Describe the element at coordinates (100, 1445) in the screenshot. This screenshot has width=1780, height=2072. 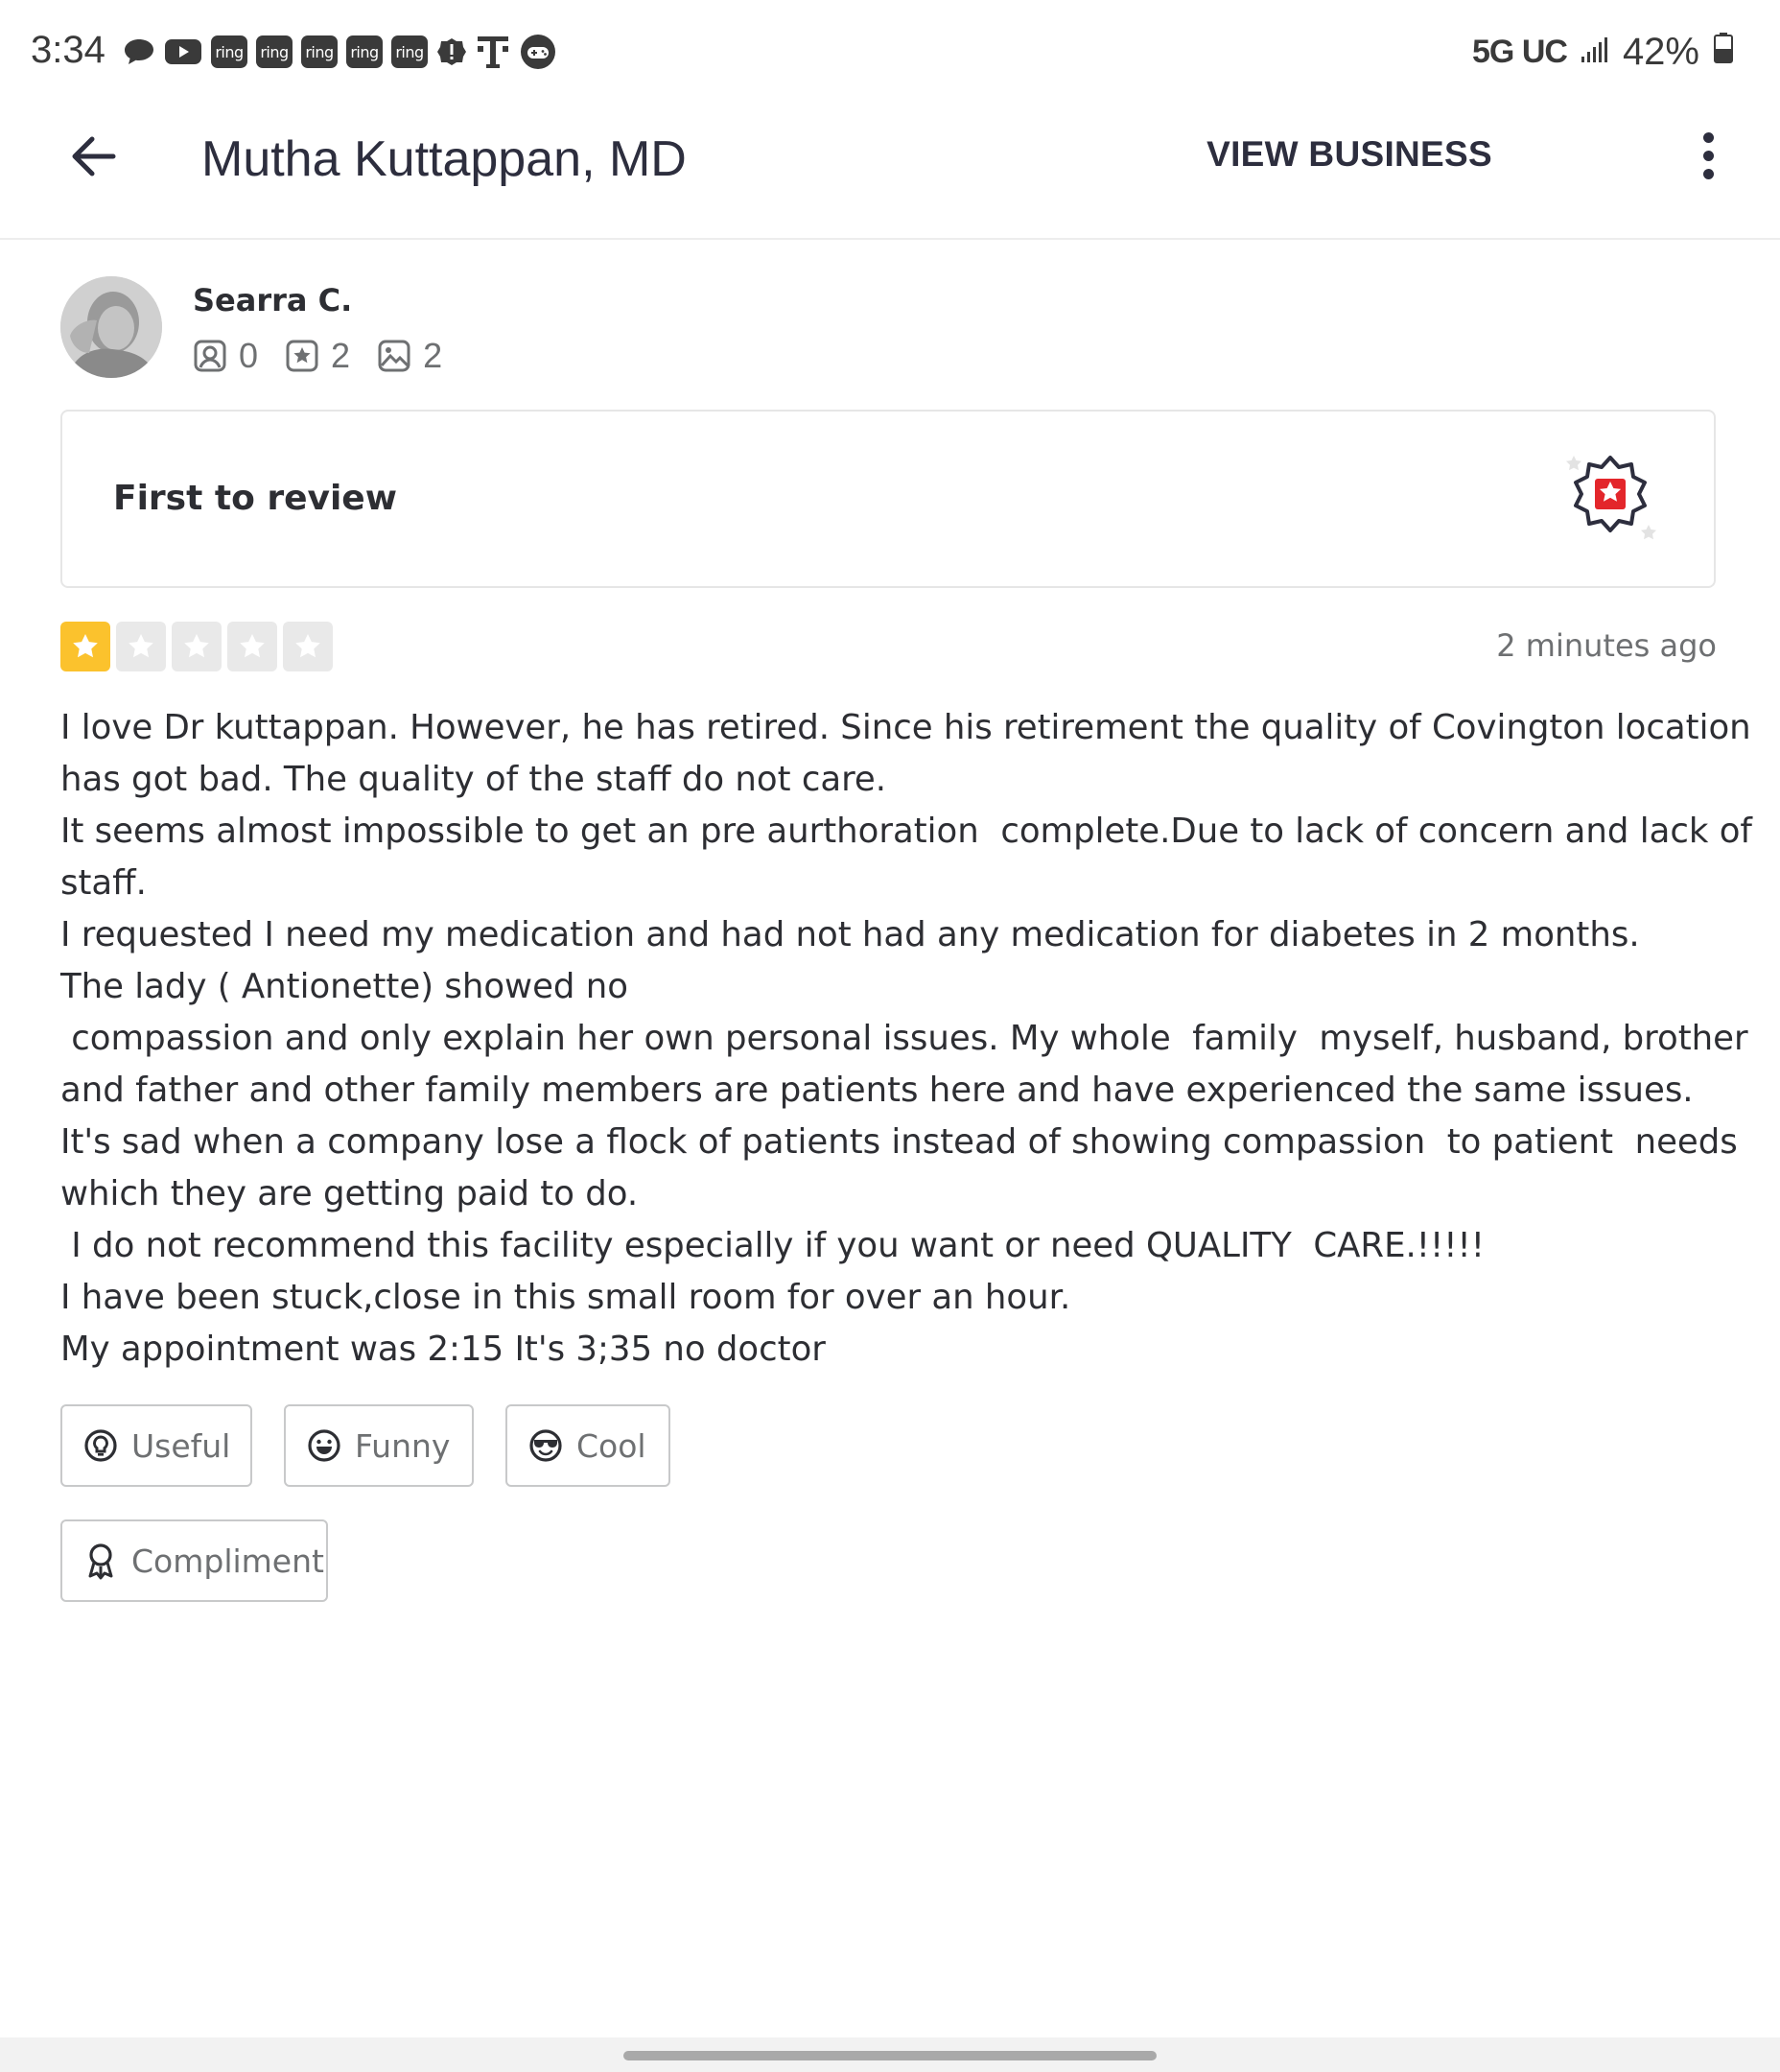
I see `lightbulb-icon` at that location.